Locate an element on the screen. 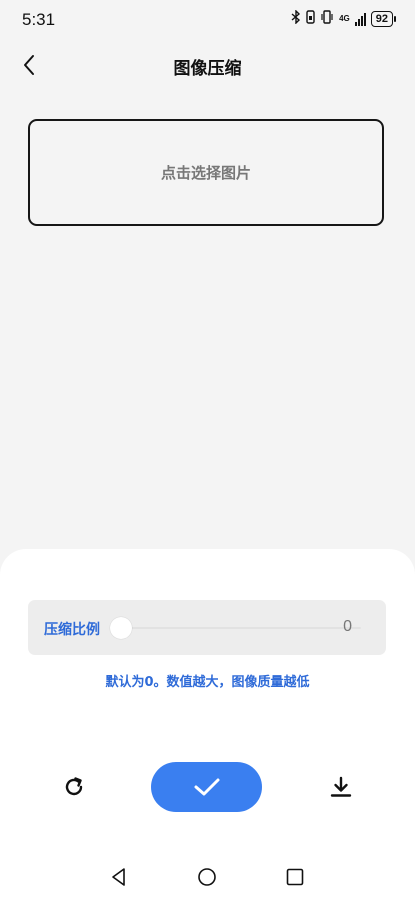 This screenshot has width=415, height=900. triangle-back-icon is located at coordinates (118, 877).